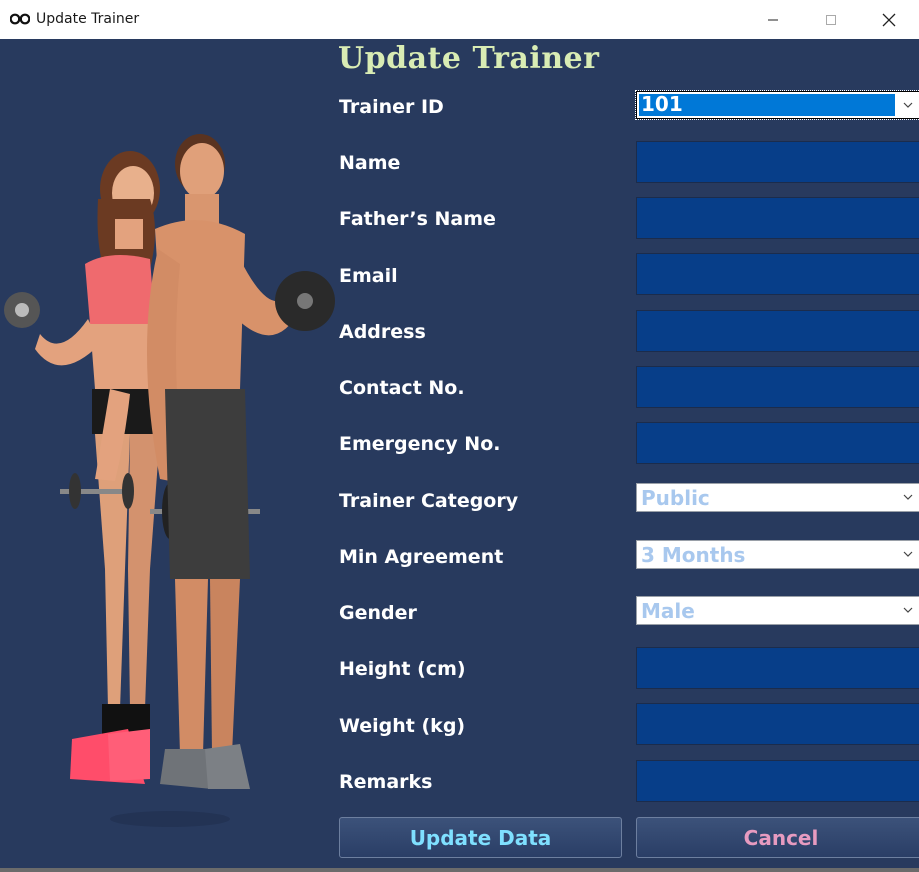 This screenshot has width=919, height=872. What do you see at coordinates (662, 104) in the screenshot?
I see `trainer-id-value: 101` at bounding box center [662, 104].